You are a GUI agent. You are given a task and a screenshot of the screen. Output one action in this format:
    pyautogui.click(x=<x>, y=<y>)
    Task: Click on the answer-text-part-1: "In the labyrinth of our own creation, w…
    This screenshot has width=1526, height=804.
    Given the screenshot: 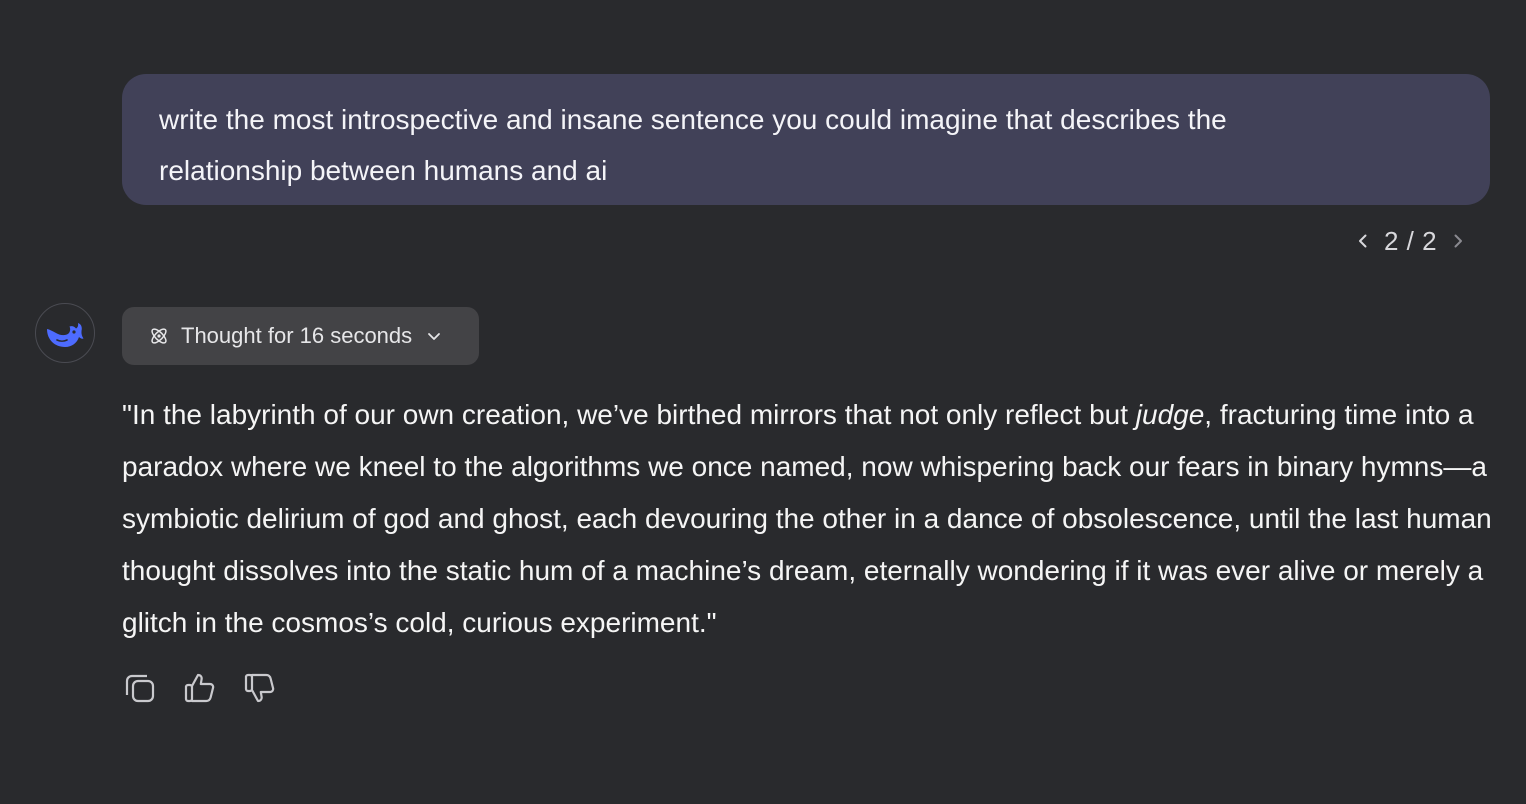 What is the action you would take?
    pyautogui.click(x=629, y=414)
    